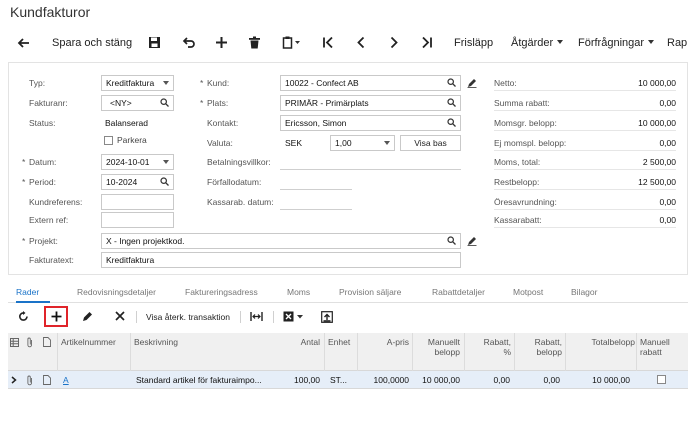  Describe the element at coordinates (188, 317) in the screenshot. I see `view-reversal-button: Visa återk. transaktion` at that location.